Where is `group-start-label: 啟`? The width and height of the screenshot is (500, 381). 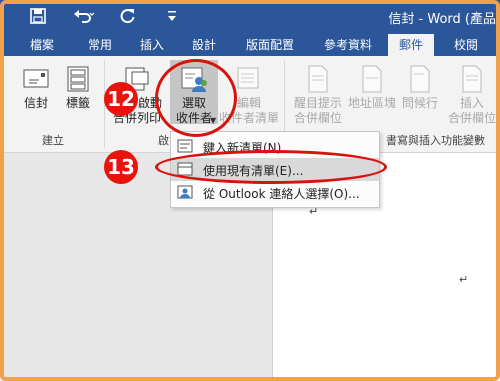
group-start-label: 啟 is located at coordinates (163, 140).